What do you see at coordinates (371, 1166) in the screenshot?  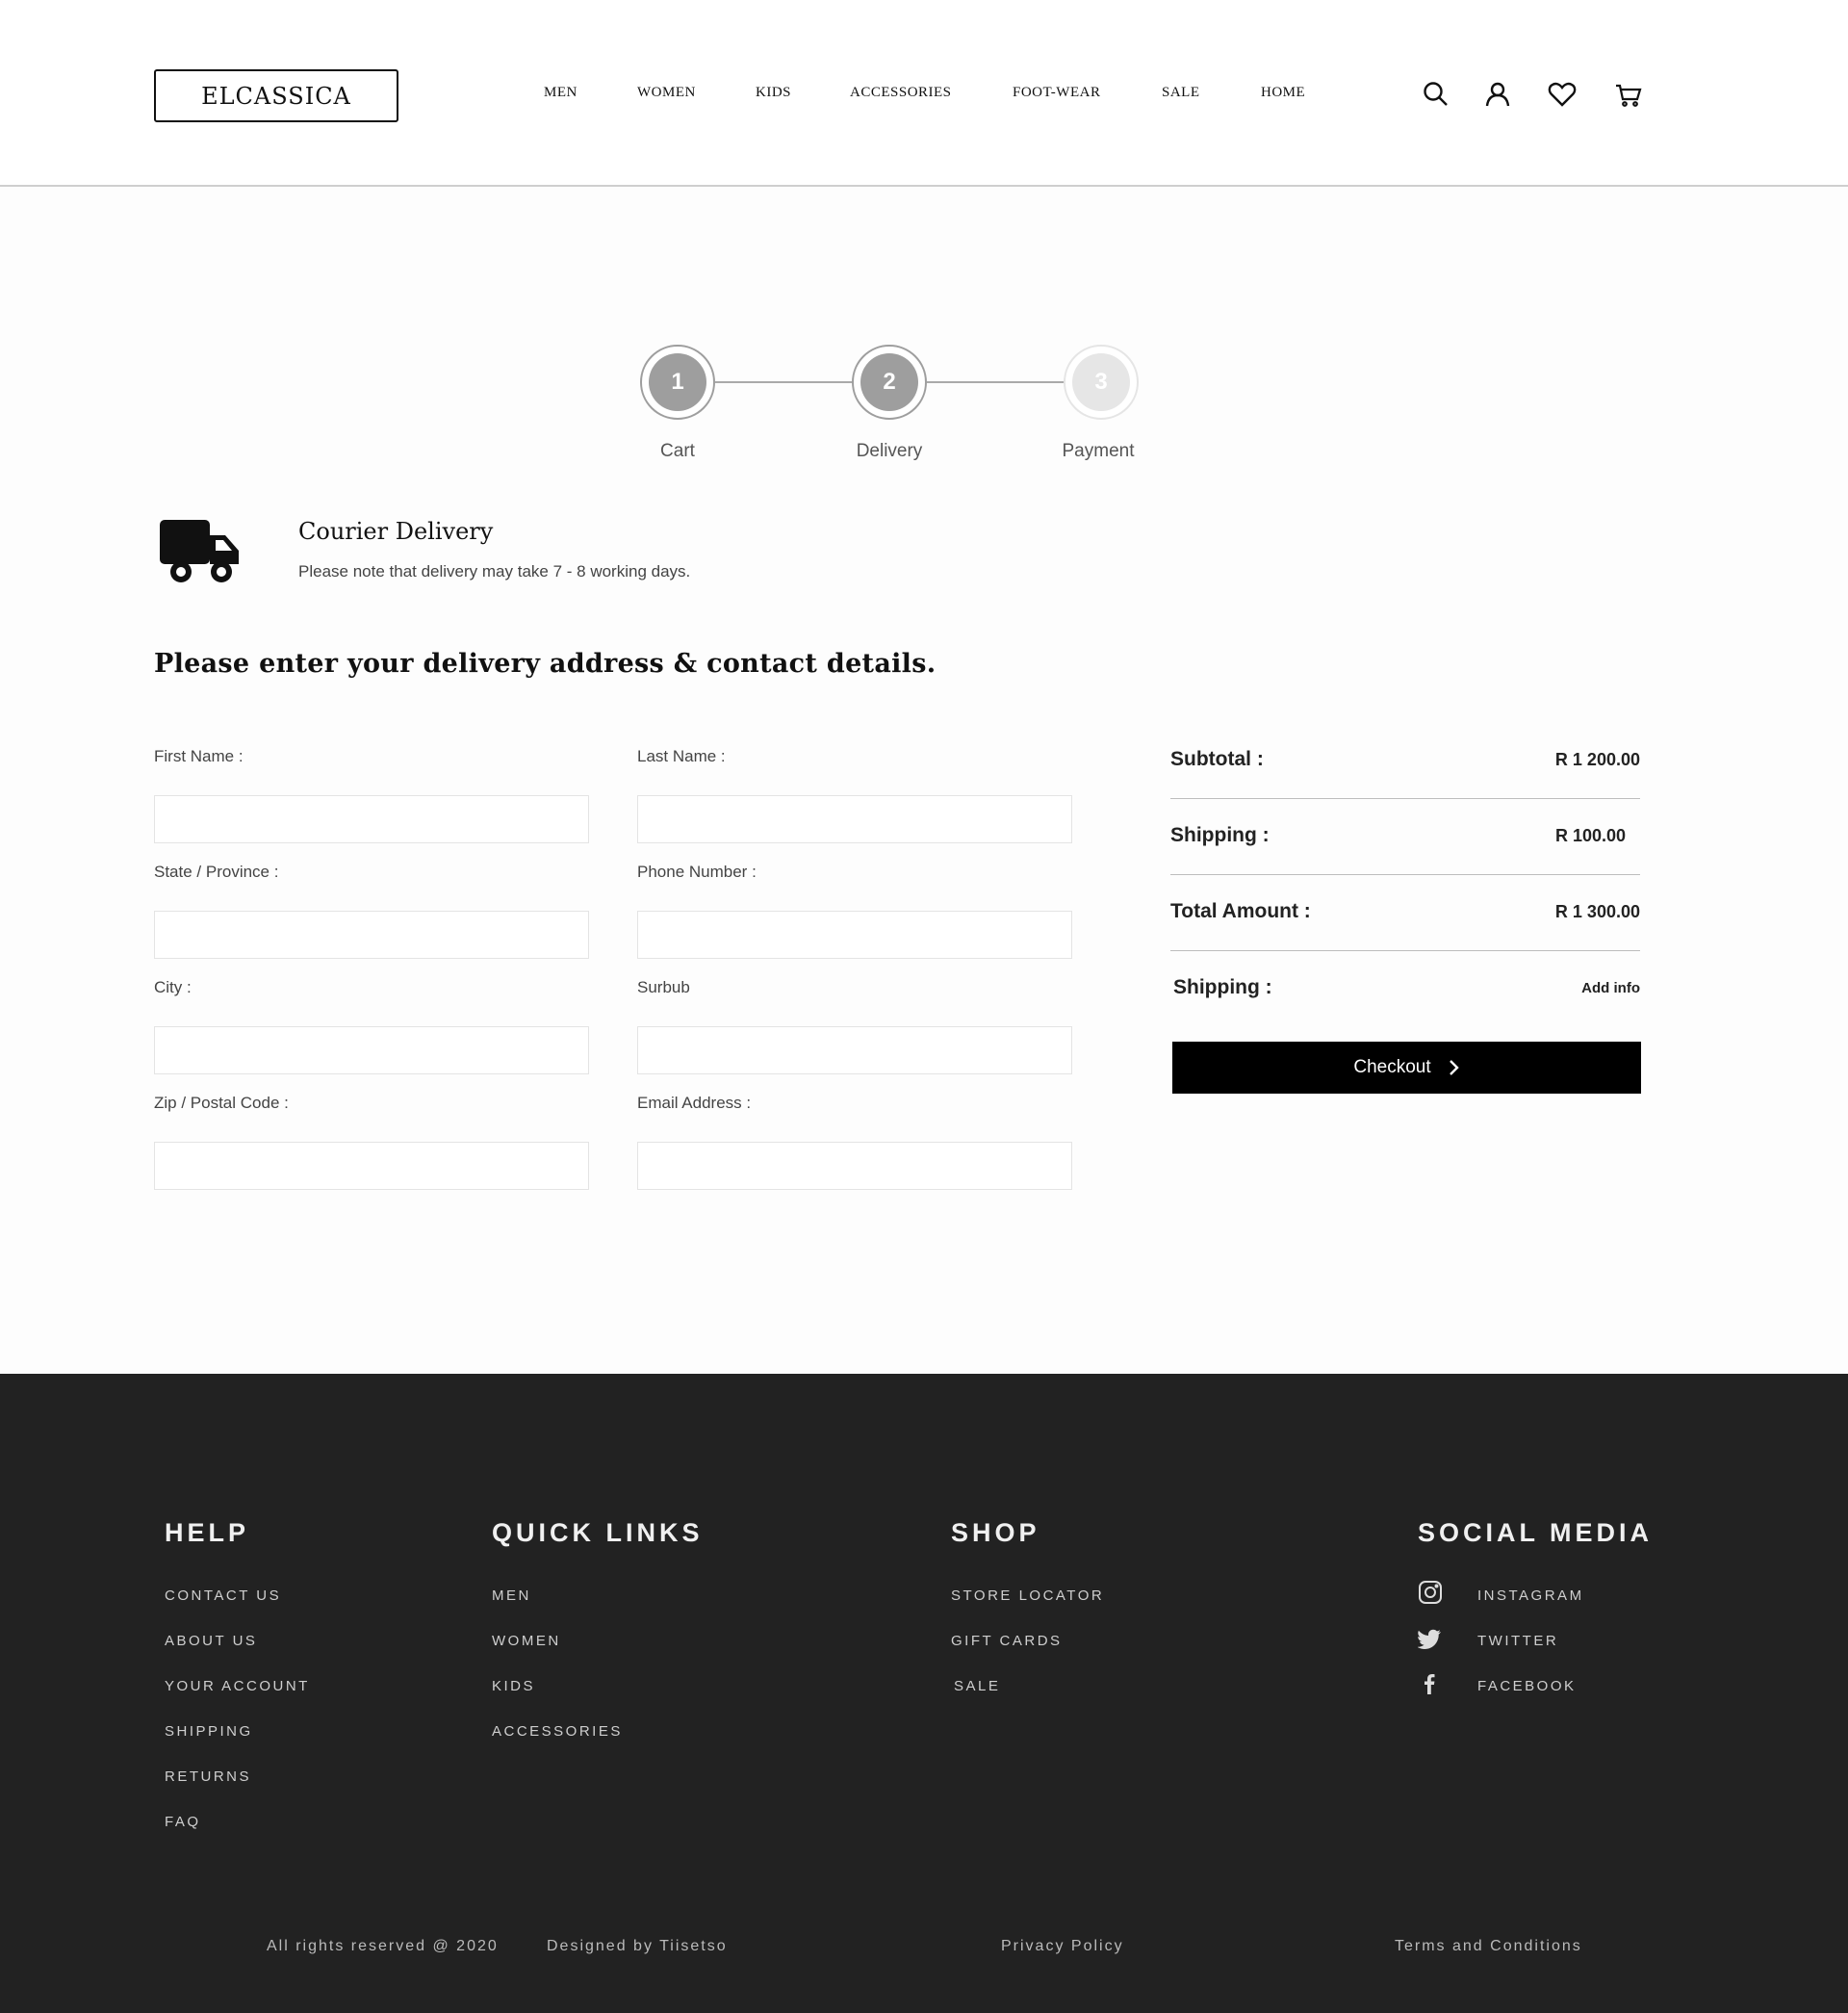 I see `zip-input` at bounding box center [371, 1166].